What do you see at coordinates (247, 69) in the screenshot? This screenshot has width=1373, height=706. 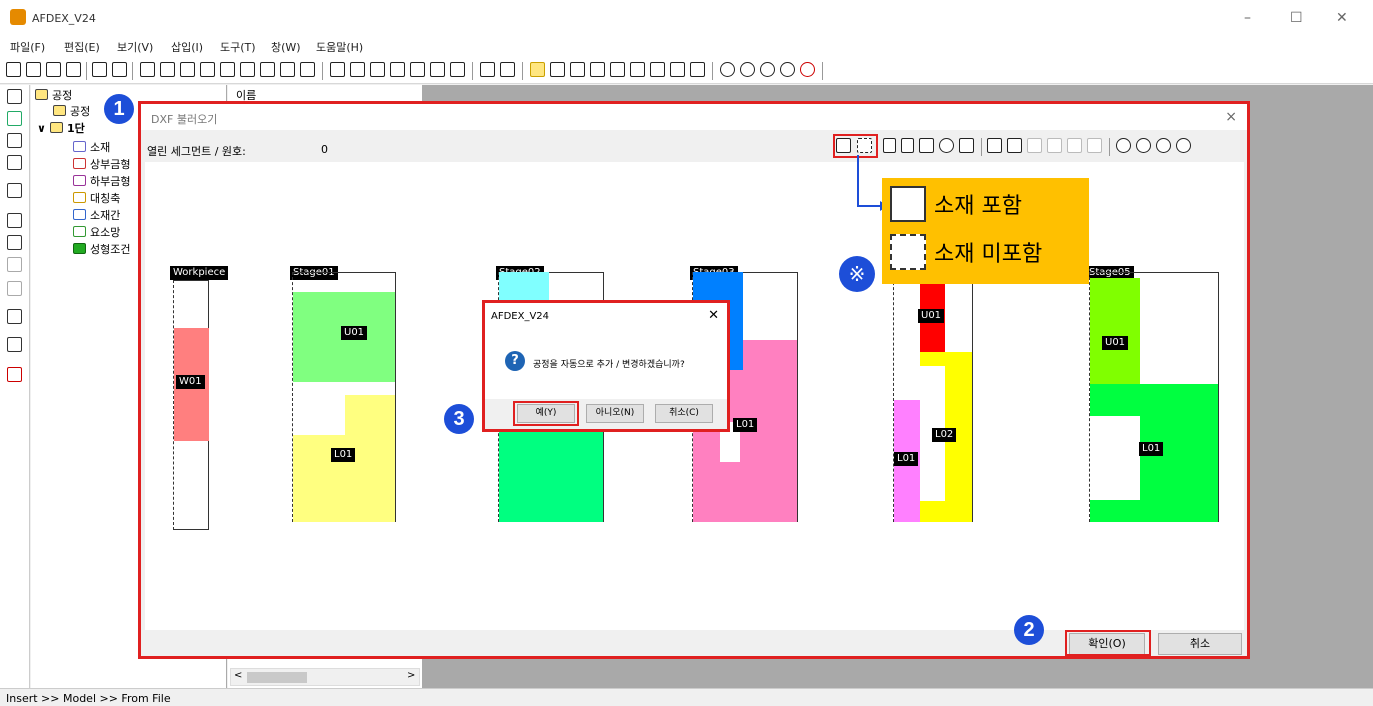 I see `view-right-icon` at bounding box center [247, 69].